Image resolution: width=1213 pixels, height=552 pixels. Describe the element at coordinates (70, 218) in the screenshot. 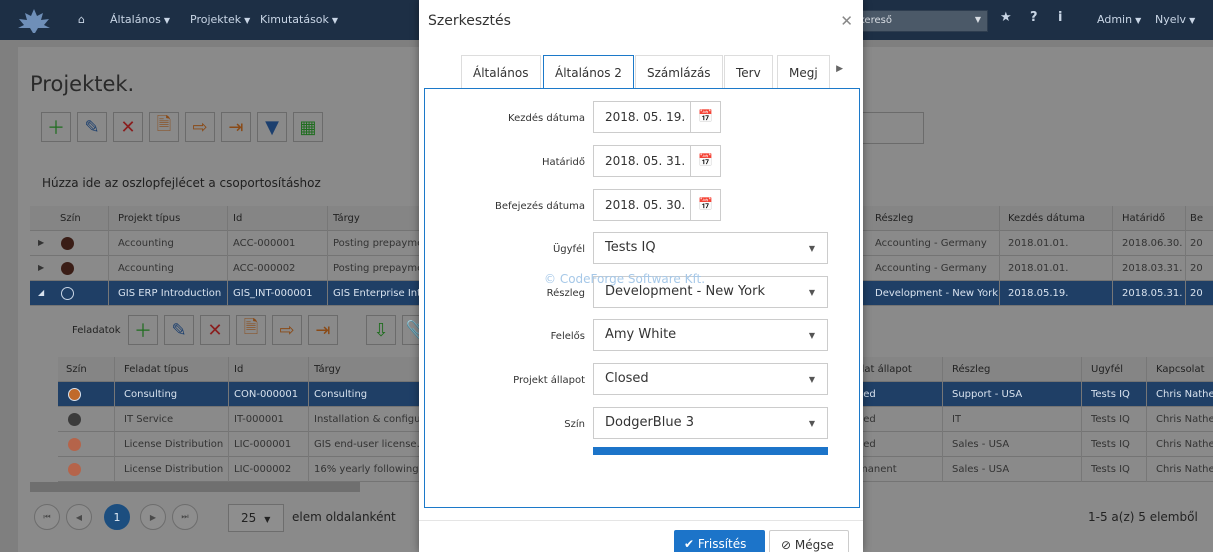

I see `col-header-color: Szín` at that location.